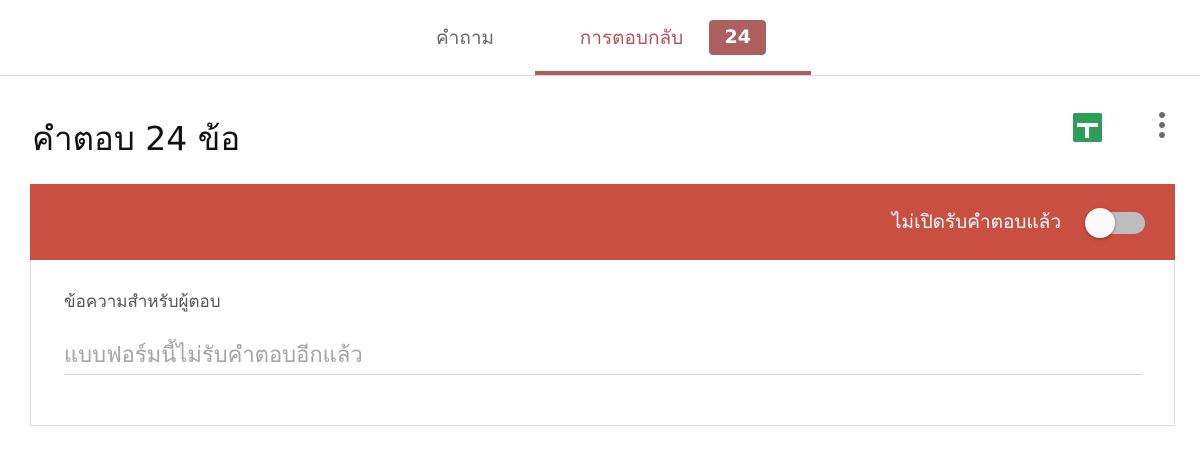  What do you see at coordinates (738, 37) in the screenshot?
I see `responses-count-badge: 24` at bounding box center [738, 37].